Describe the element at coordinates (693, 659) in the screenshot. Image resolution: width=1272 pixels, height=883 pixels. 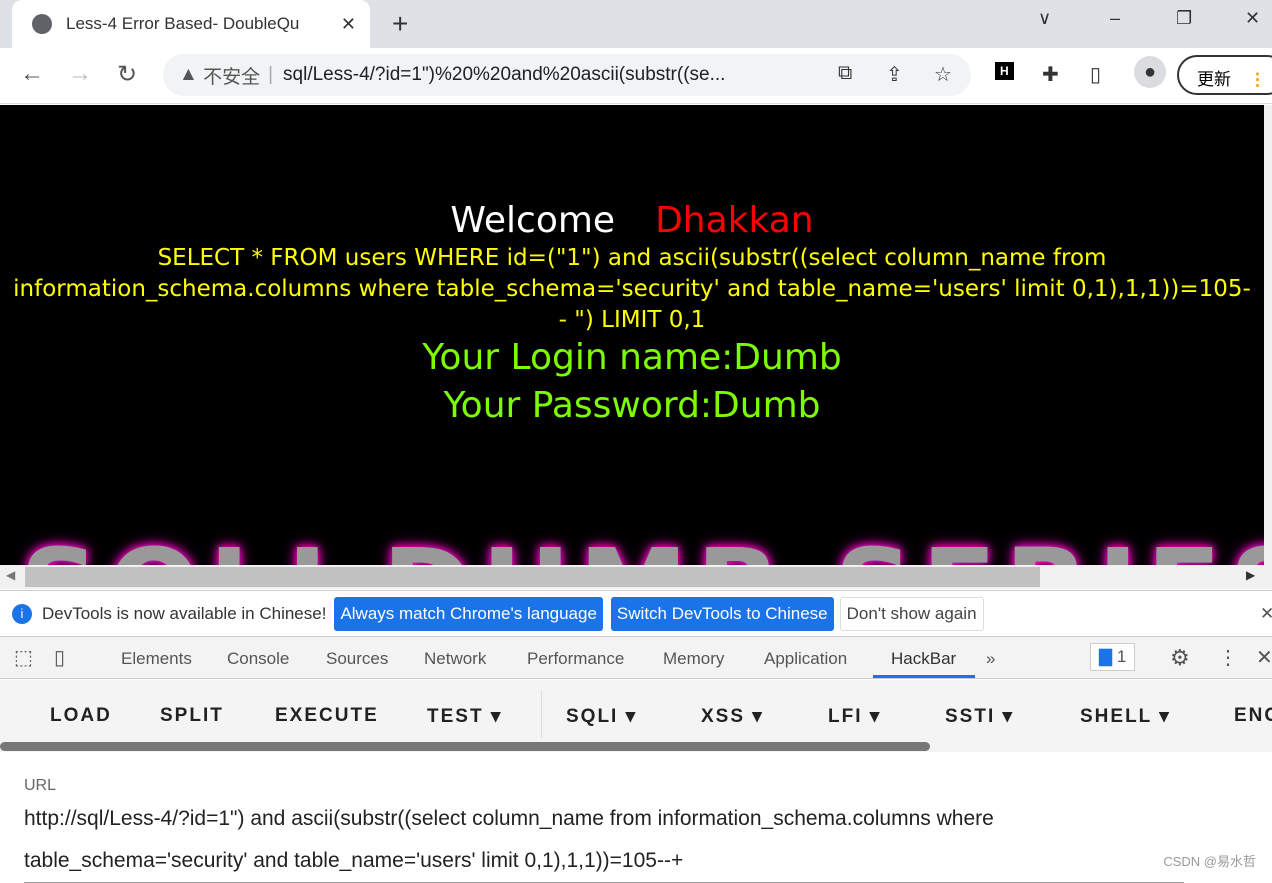
I see `tab-memory: Memory` at that location.